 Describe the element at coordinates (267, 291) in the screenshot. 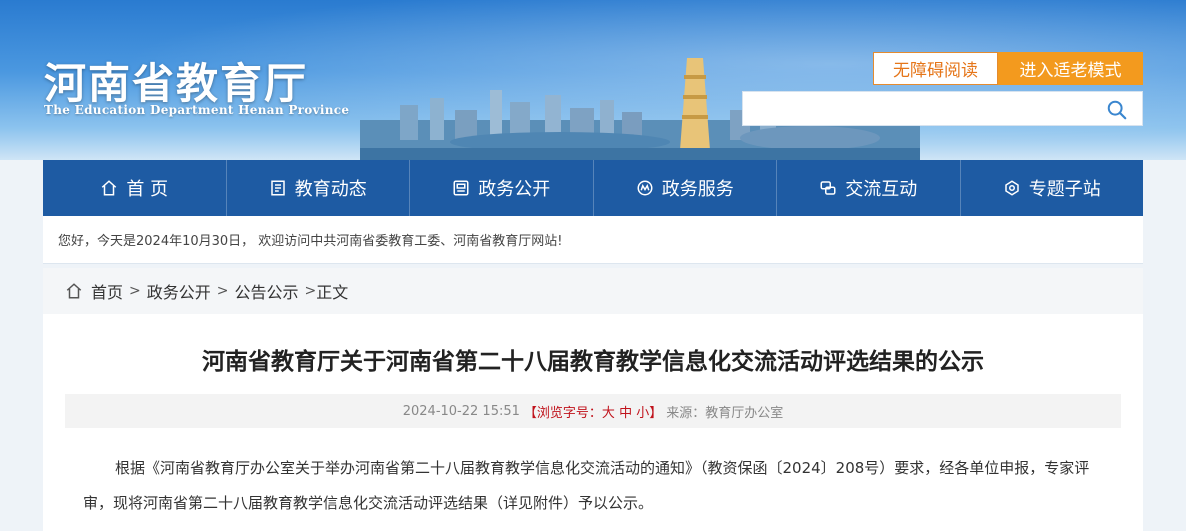

I see `breadcrumb-announcements: 公告公示` at that location.